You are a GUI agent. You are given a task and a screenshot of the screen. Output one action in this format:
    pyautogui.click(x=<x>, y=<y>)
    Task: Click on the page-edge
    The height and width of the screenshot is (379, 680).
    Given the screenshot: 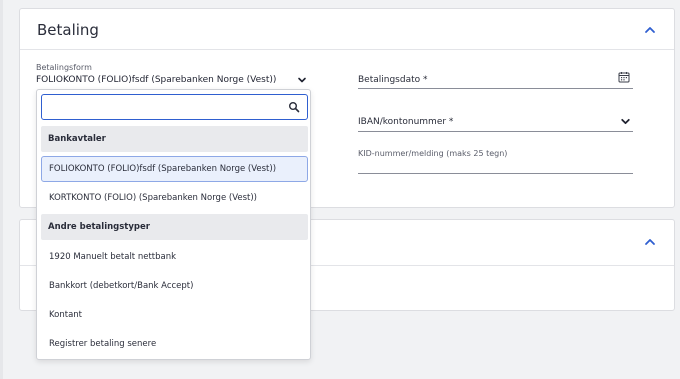 What is the action you would take?
    pyautogui.click(x=1, y=189)
    